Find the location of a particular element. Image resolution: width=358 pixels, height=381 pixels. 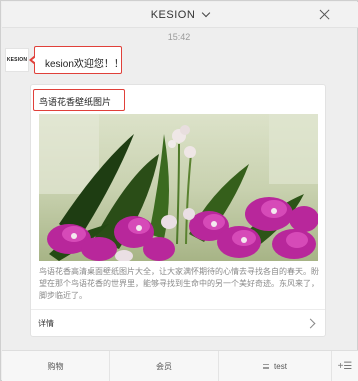

article-title-highlight: 鸟语花香壁纸图片 is located at coordinates (79, 100).